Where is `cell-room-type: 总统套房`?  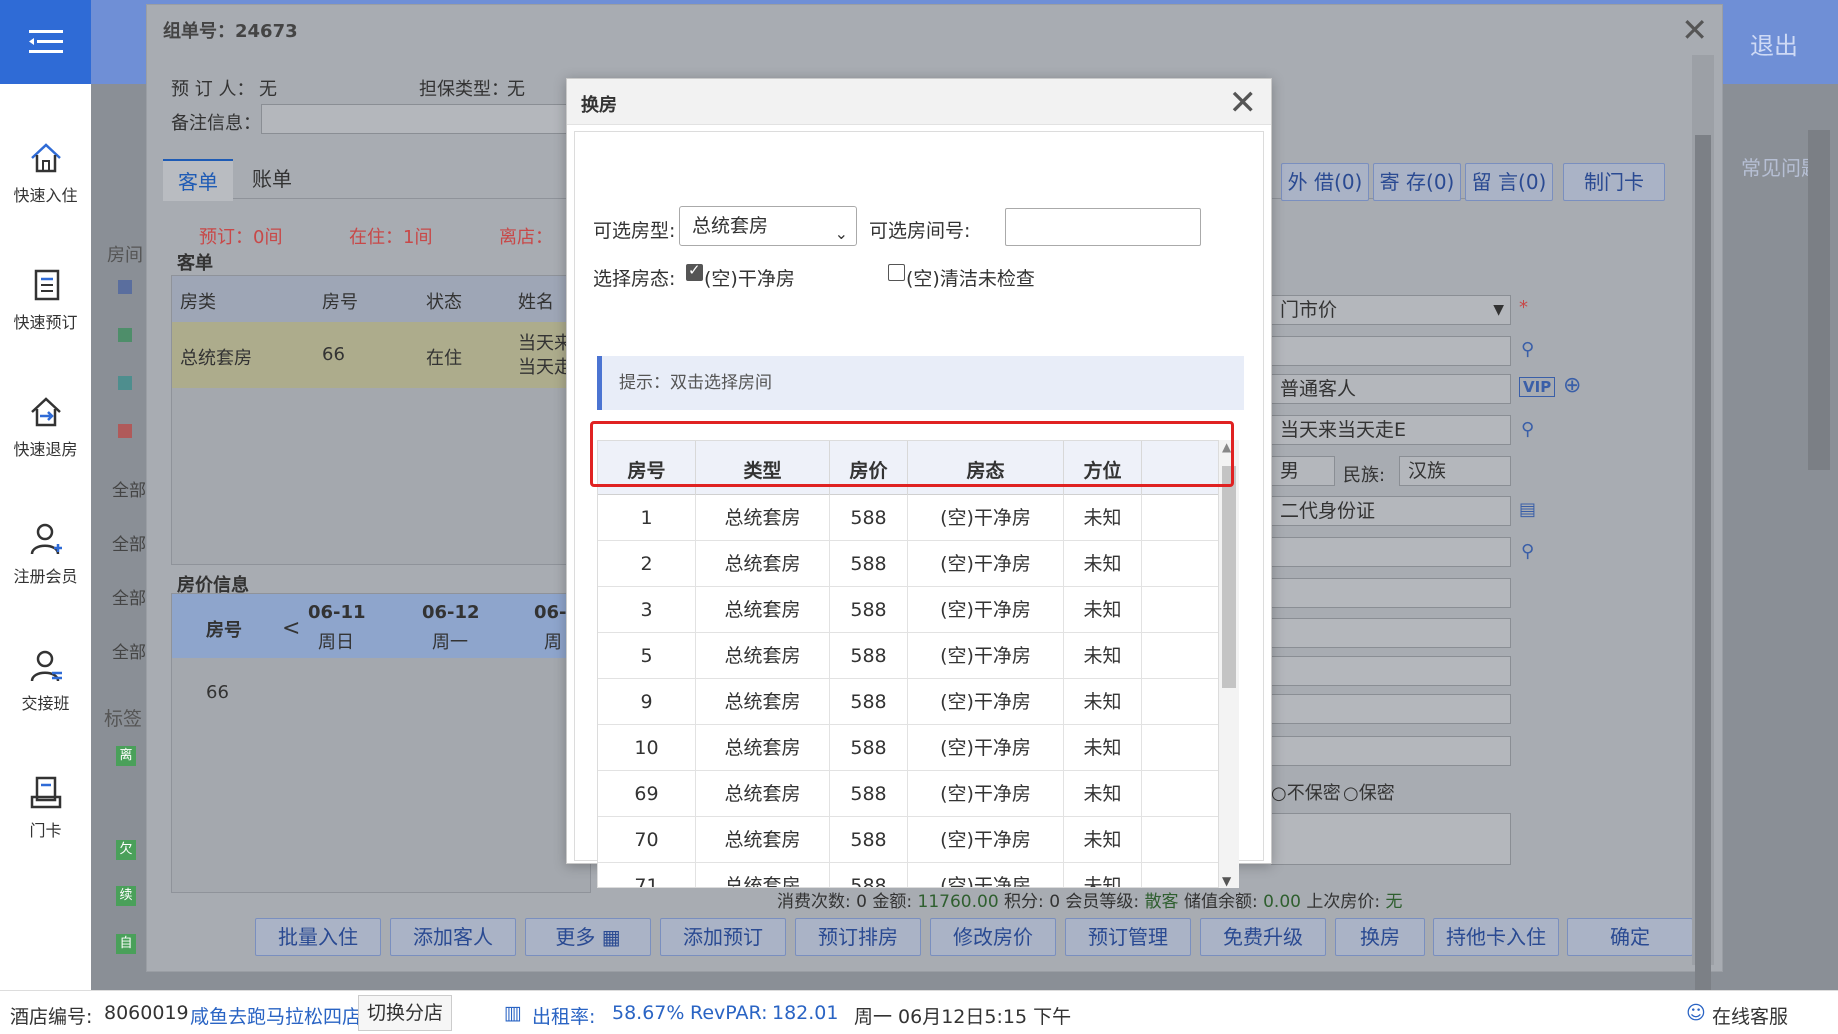 cell-room-type: 总统套房 is located at coordinates (216, 358).